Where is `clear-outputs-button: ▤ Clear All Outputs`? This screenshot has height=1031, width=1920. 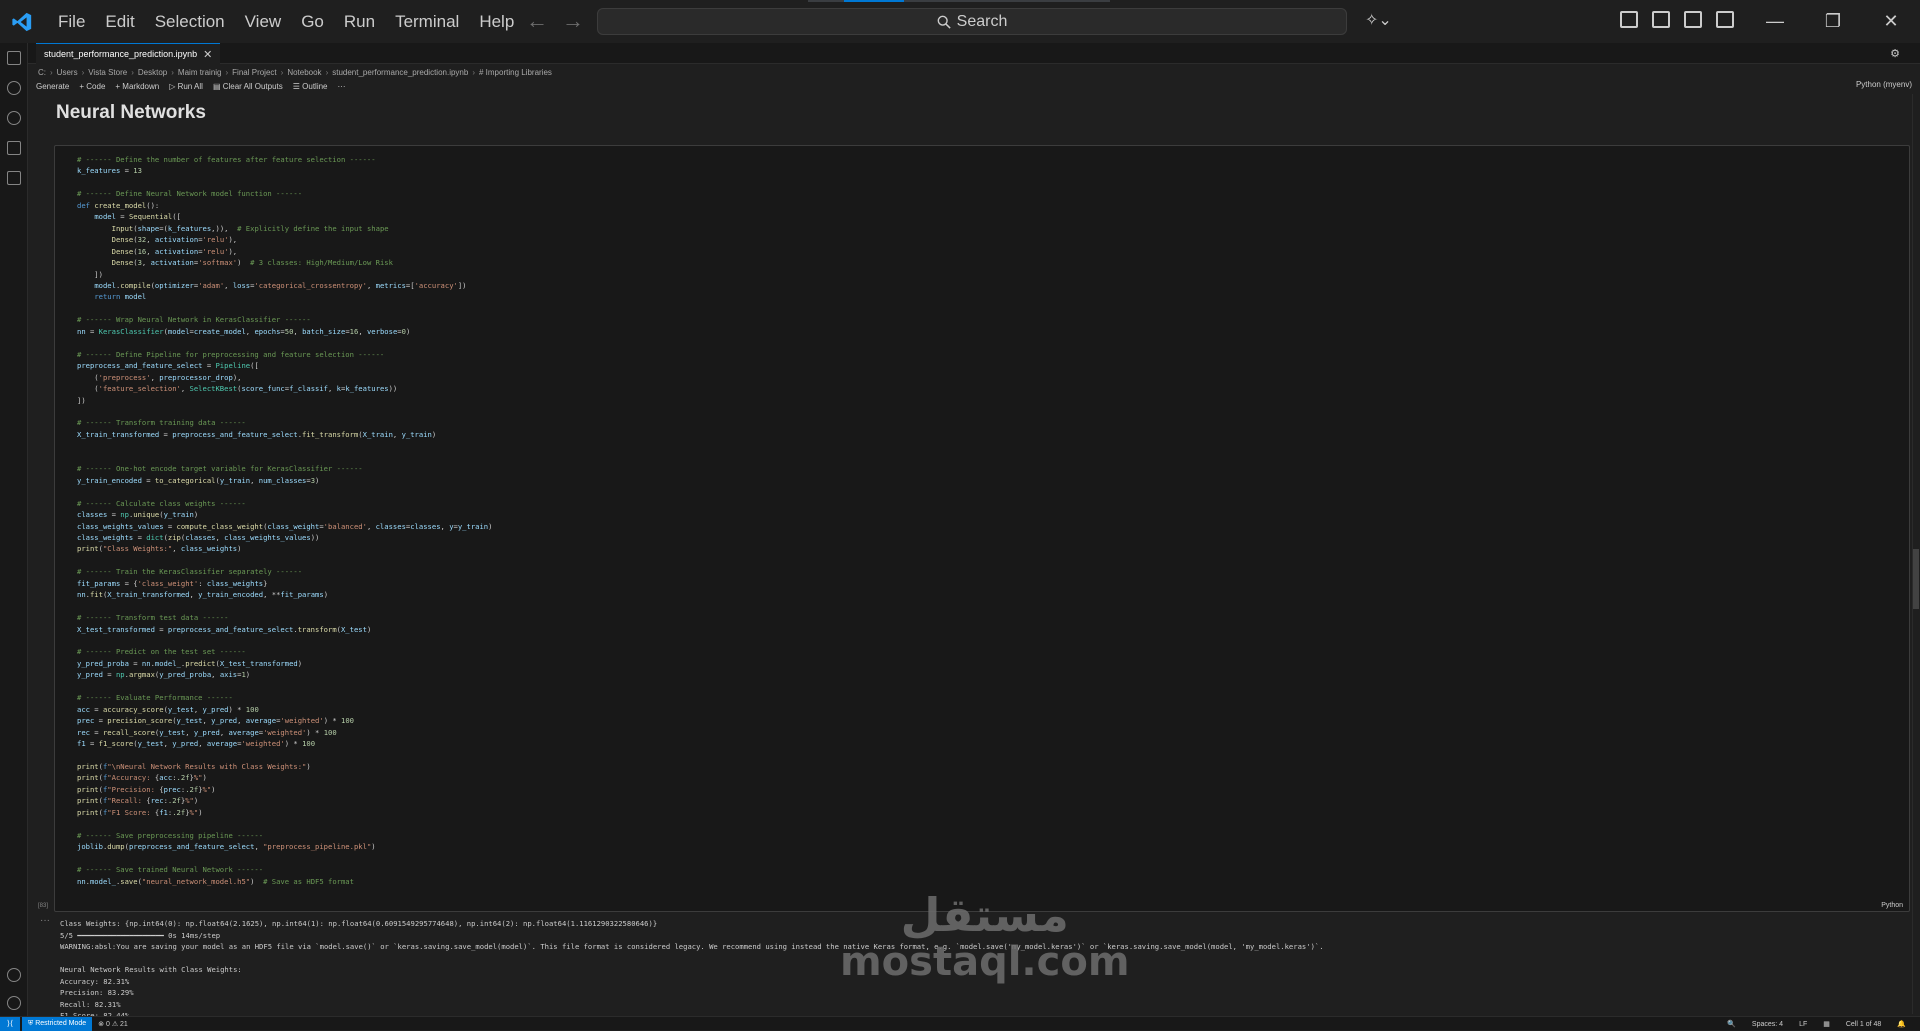 clear-outputs-button: ▤ Clear All Outputs is located at coordinates (248, 86).